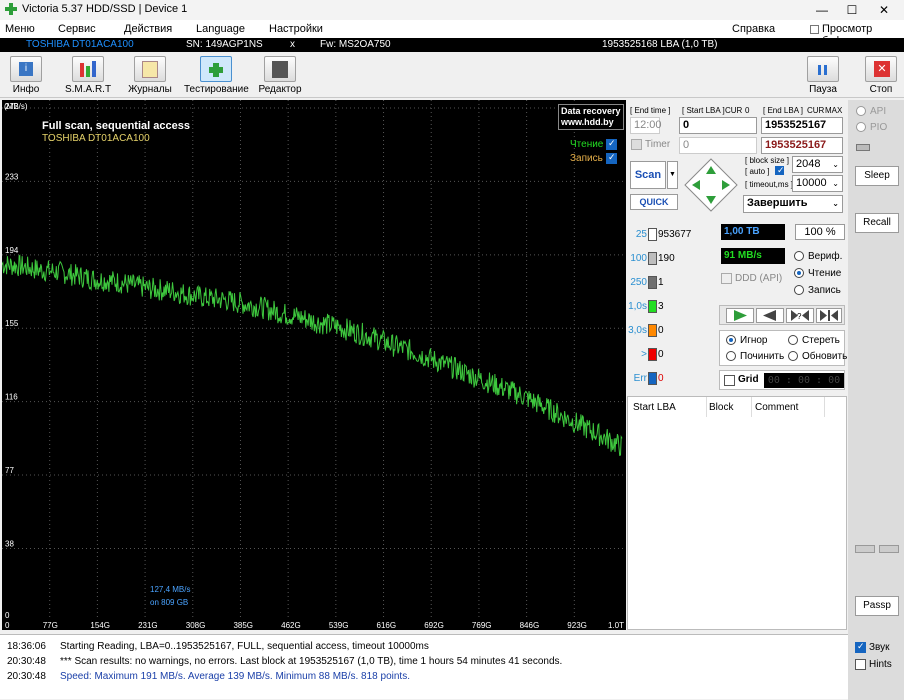  I want to click on testing-label: Тестирование, so click(216, 89).